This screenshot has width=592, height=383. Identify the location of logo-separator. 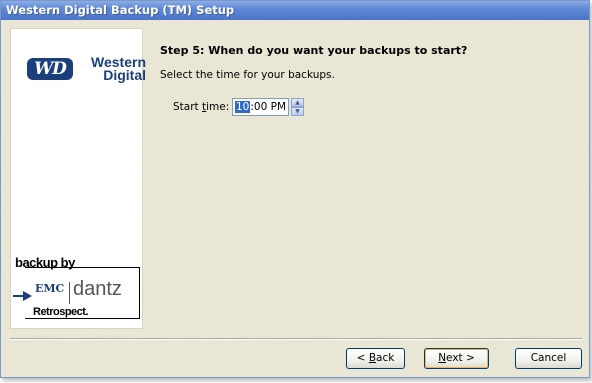
(69, 293).